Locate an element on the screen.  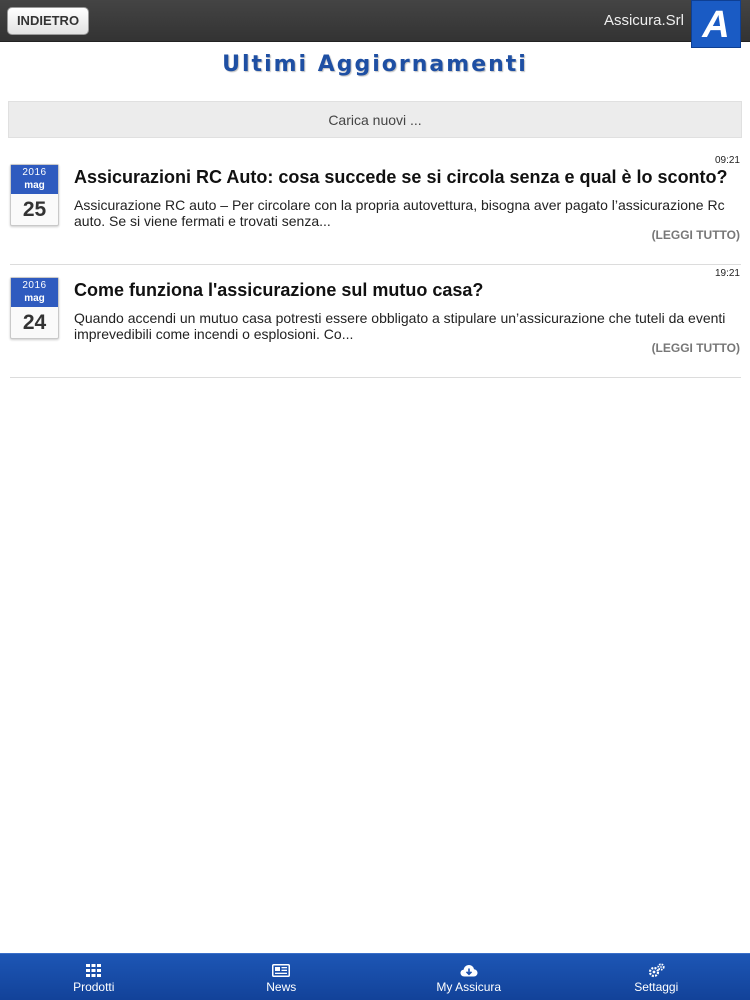
brand-name: Assicura.Srl is located at coordinates (643, 20).